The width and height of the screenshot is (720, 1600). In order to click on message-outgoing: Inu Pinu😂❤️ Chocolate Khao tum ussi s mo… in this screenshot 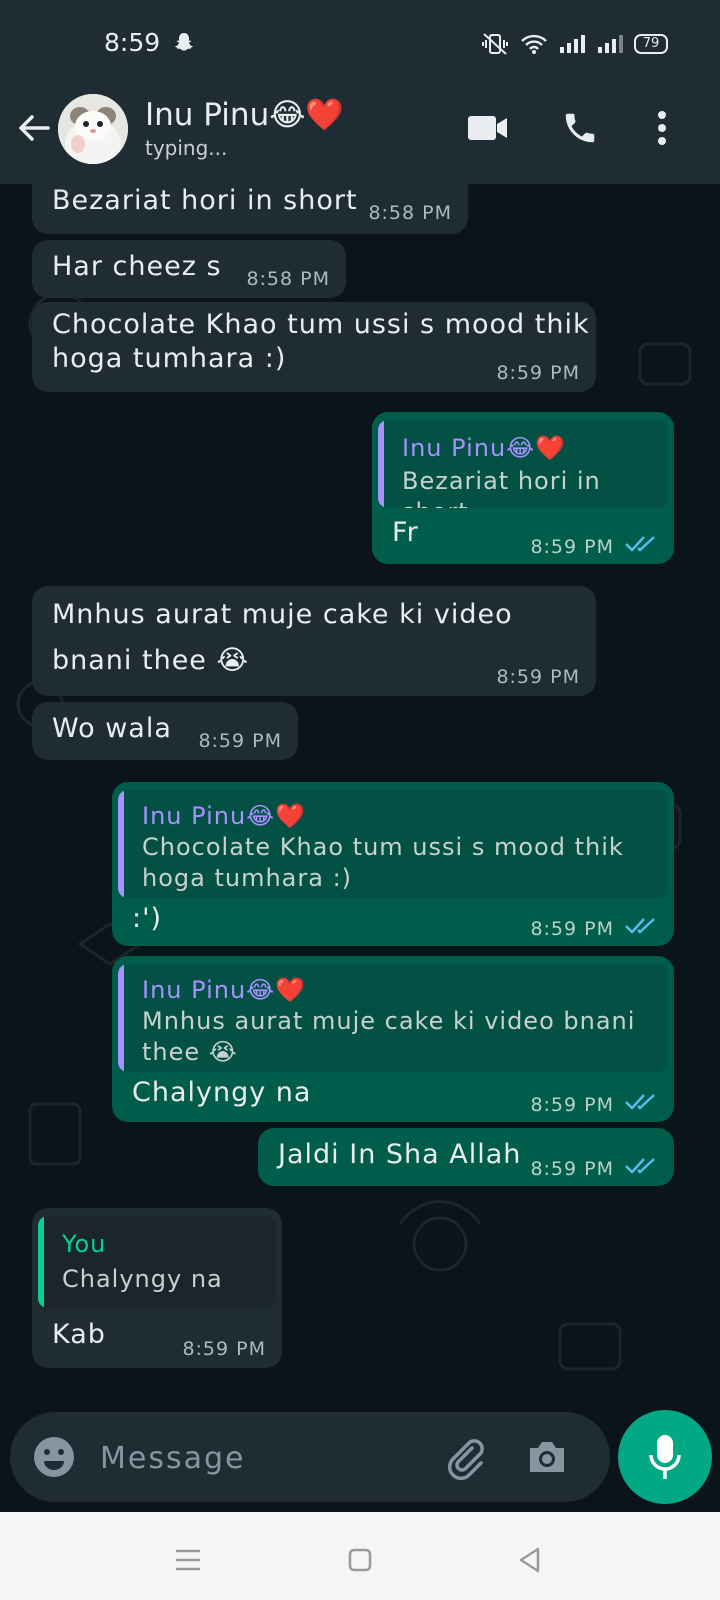, I will do `click(393, 864)`.